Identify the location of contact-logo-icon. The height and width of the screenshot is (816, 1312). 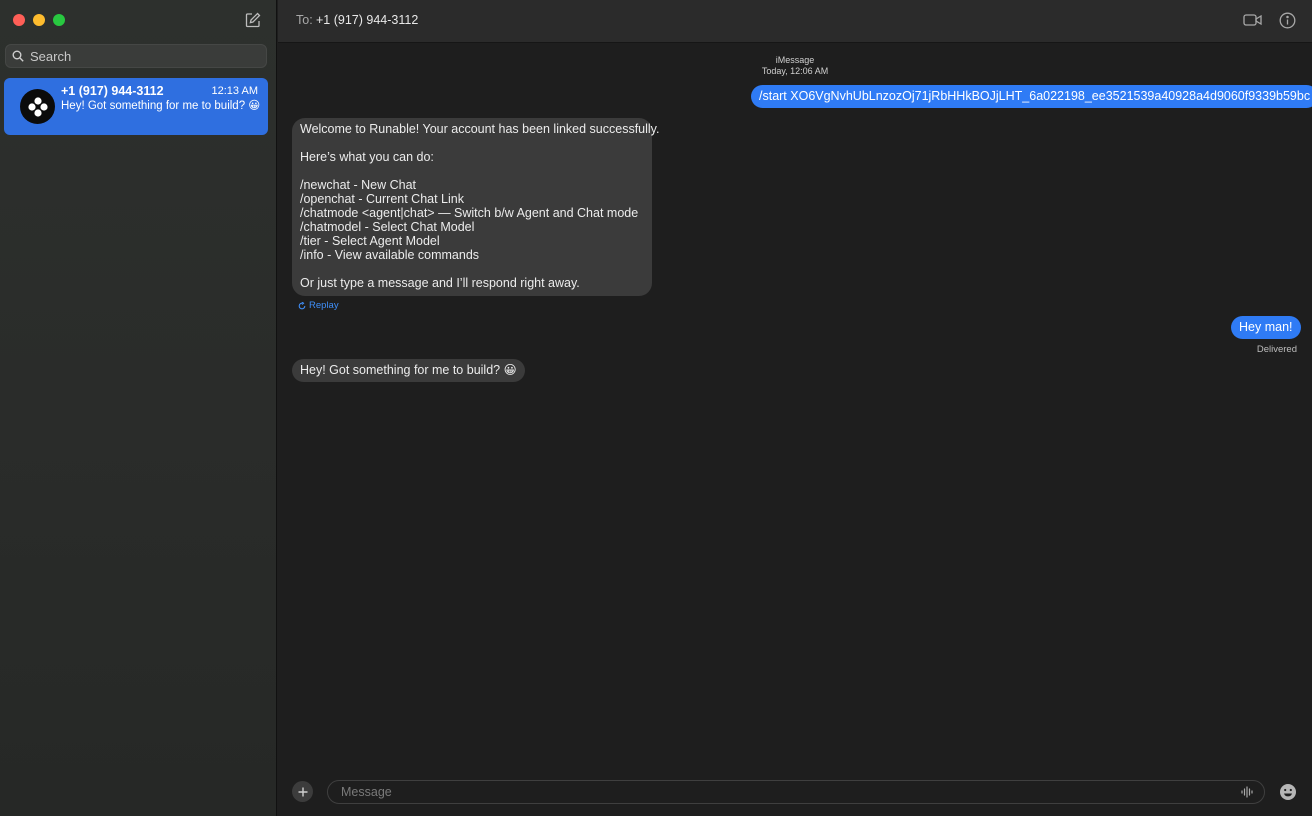
(37, 106).